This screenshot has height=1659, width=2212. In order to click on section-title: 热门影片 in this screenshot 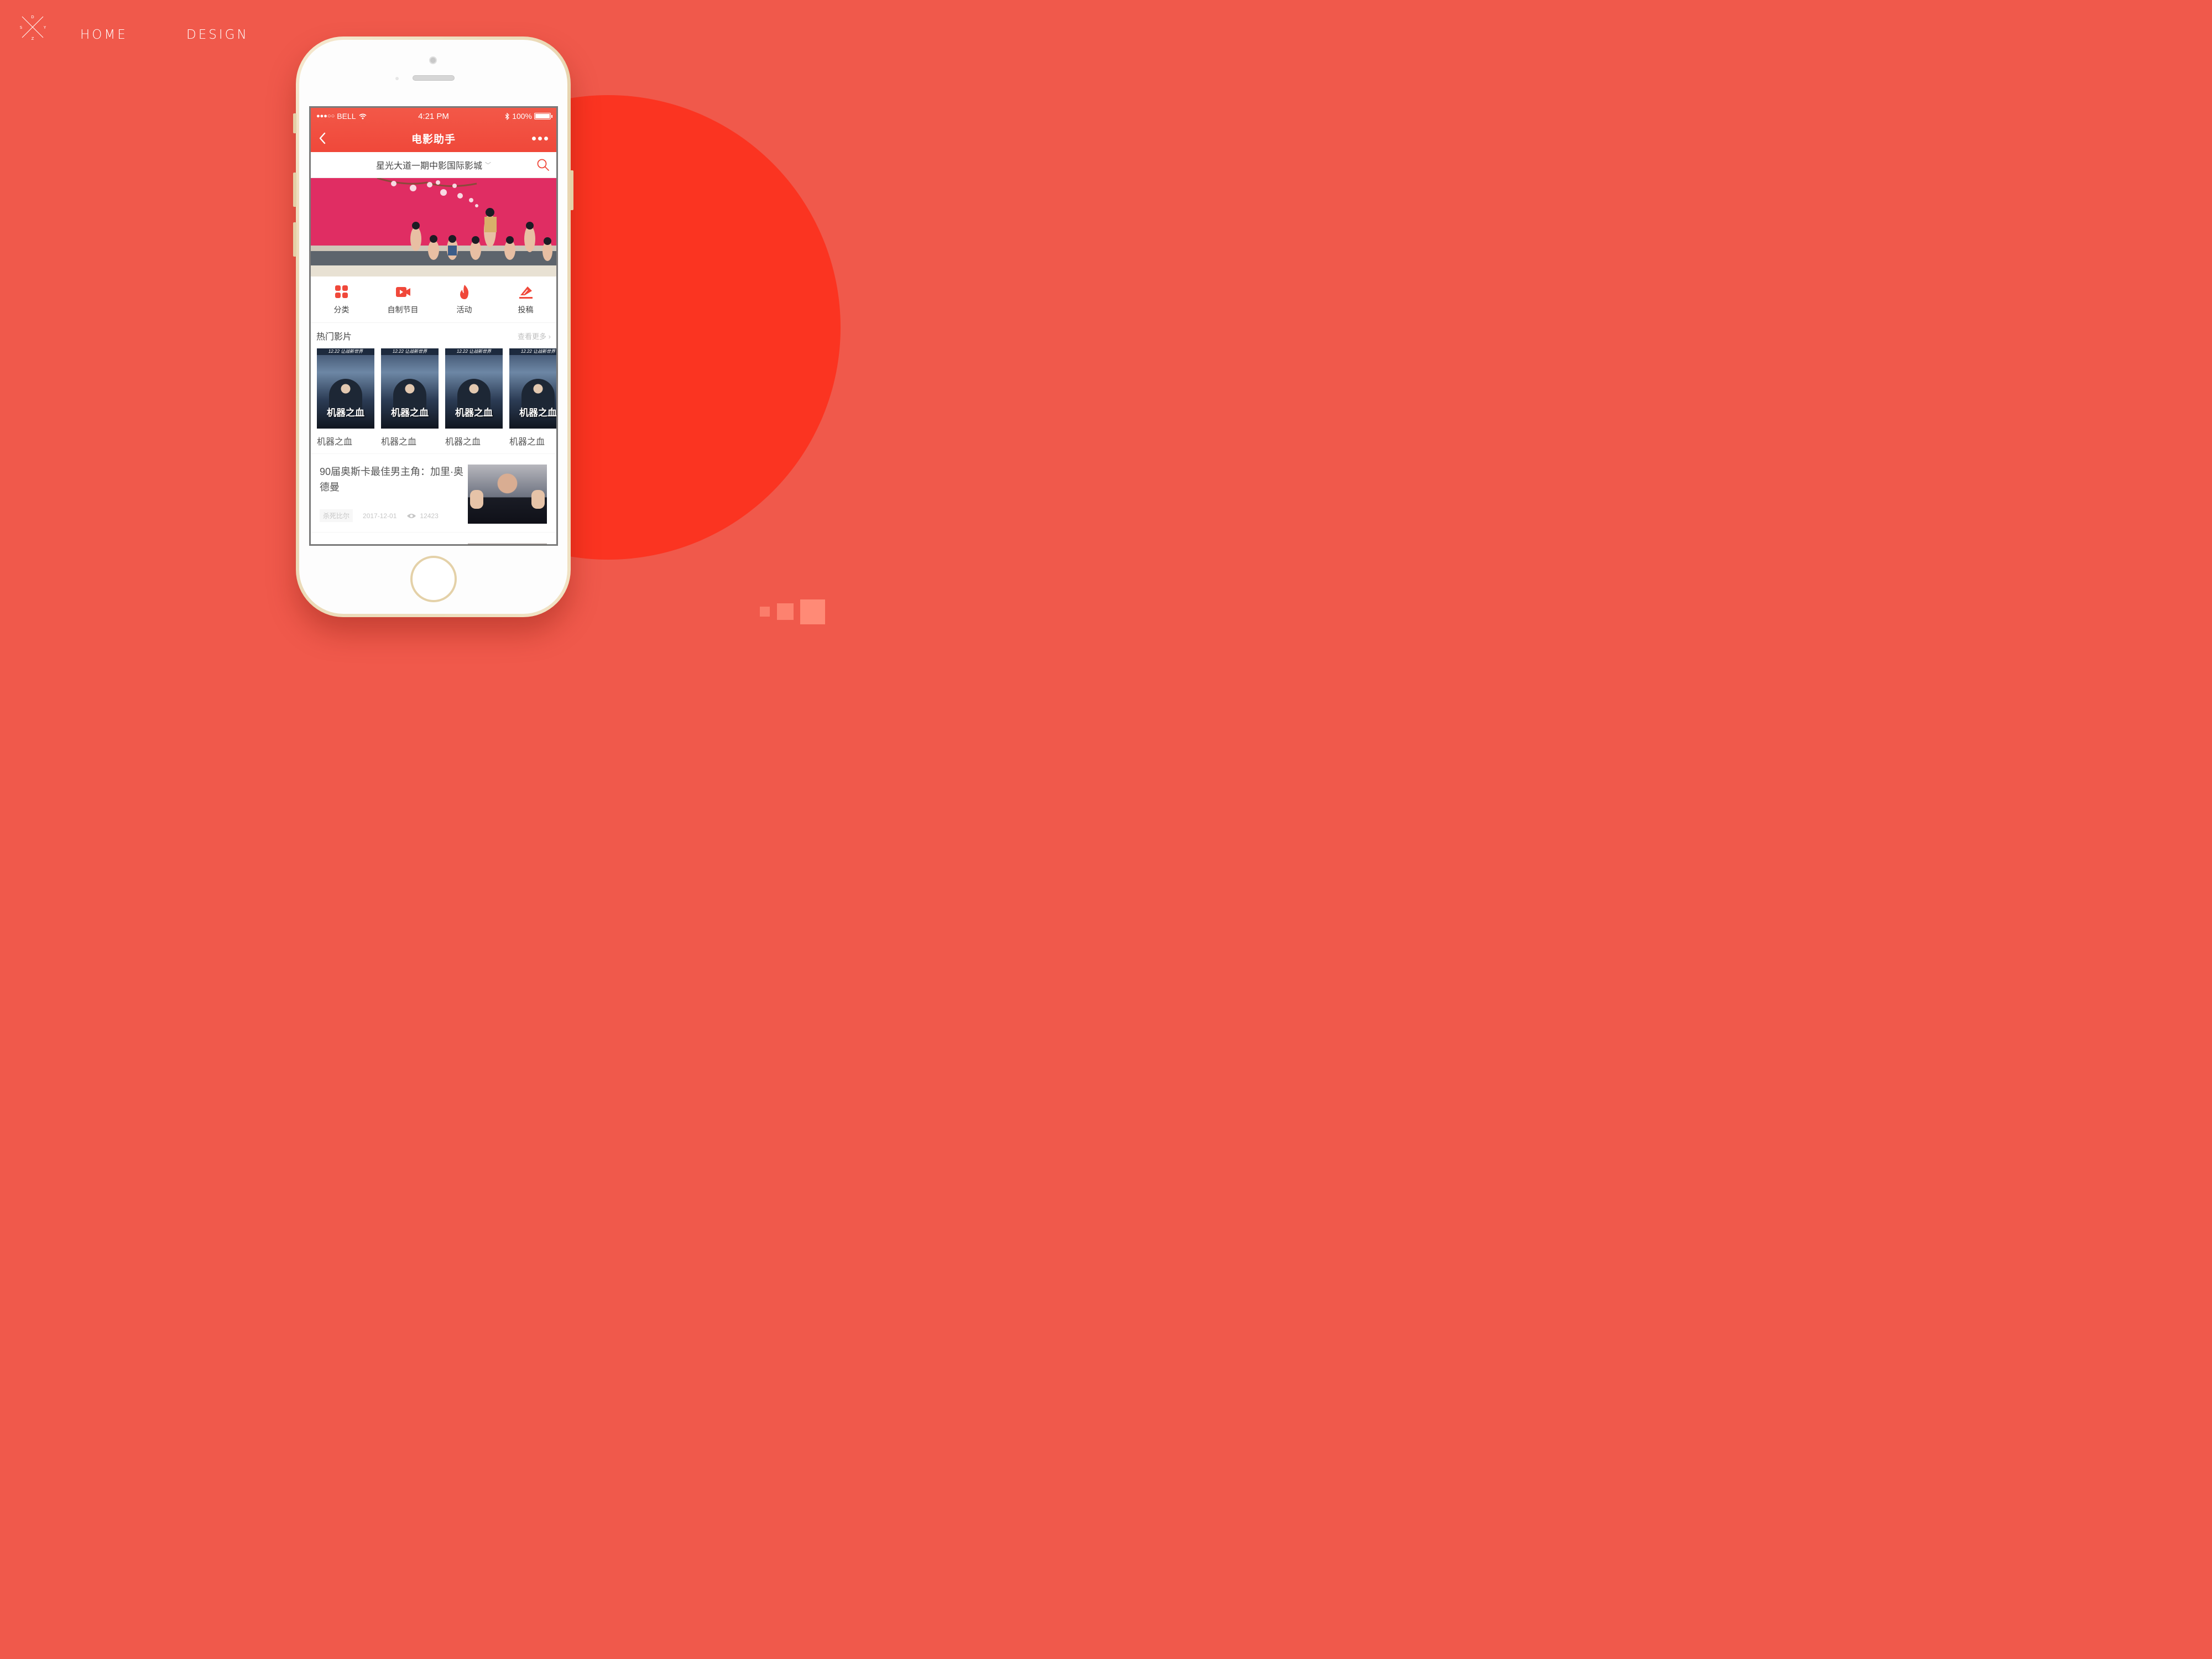, I will do `click(334, 337)`.